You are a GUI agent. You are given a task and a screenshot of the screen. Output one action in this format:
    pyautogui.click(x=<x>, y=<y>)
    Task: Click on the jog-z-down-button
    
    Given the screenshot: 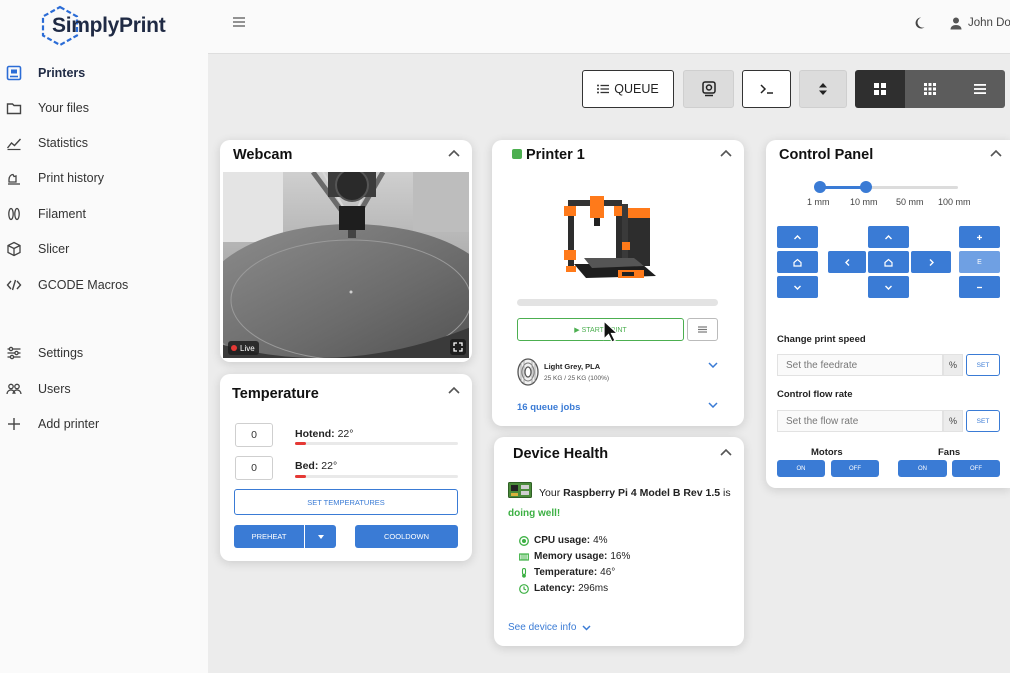 What is the action you would take?
    pyautogui.click(x=888, y=287)
    